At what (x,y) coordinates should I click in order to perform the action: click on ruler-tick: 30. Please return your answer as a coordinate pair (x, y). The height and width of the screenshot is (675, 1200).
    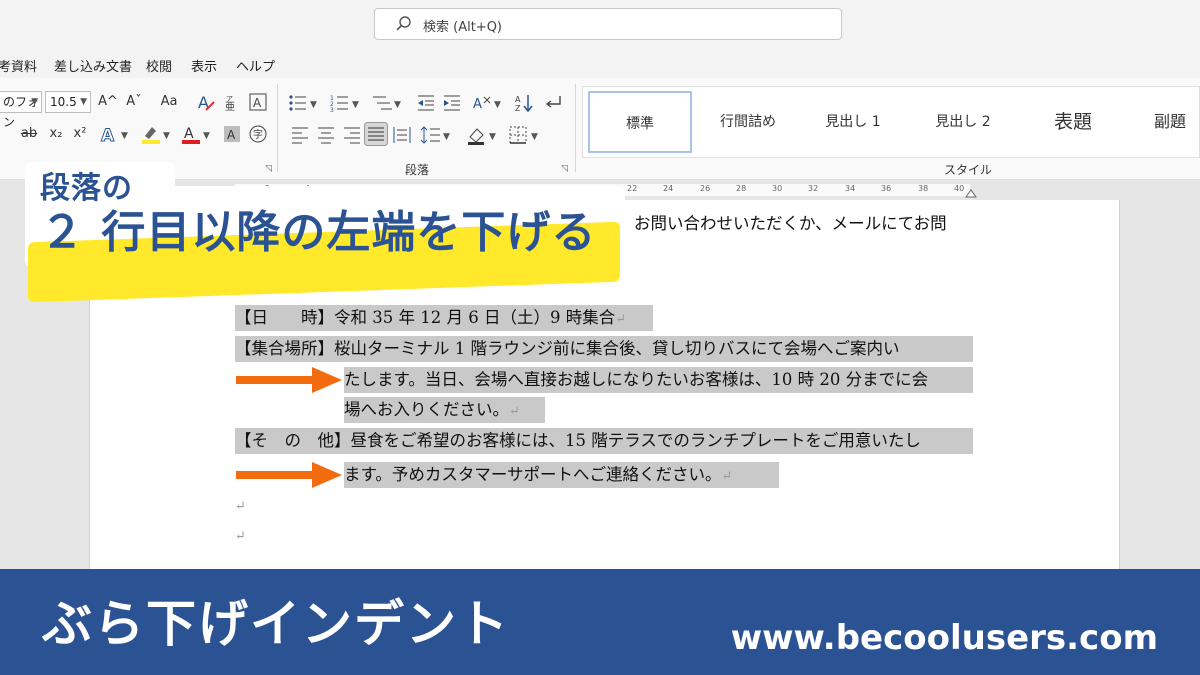
    Looking at the image, I should click on (777, 188).